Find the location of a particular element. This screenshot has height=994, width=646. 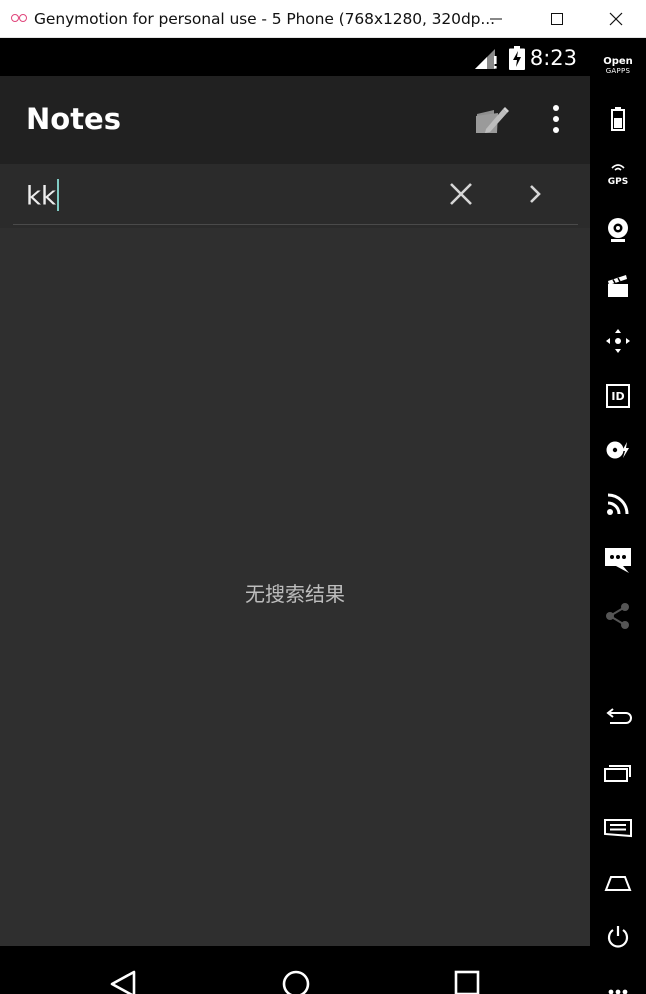

more-vert-icon is located at coordinates (556, 119).